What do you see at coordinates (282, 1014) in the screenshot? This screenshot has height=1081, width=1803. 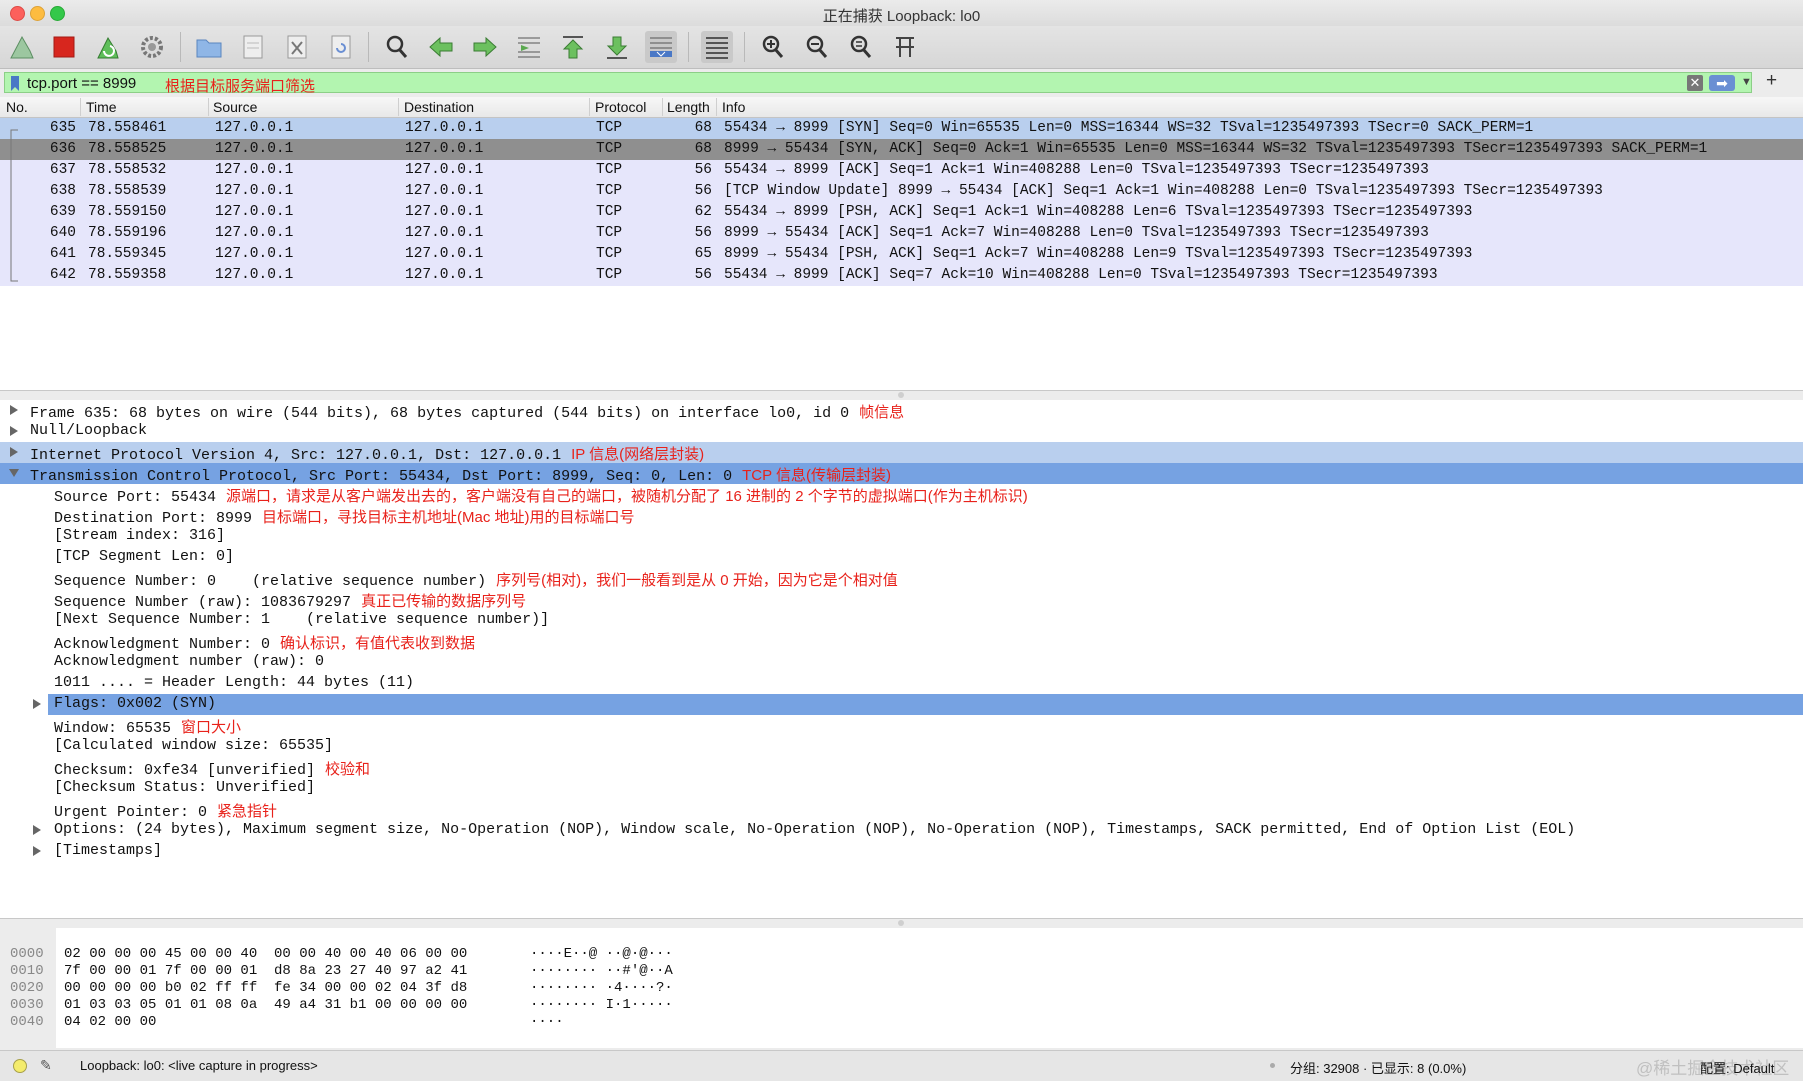 I see `hex-row: 0040 04 02 00 00 ····` at bounding box center [282, 1014].